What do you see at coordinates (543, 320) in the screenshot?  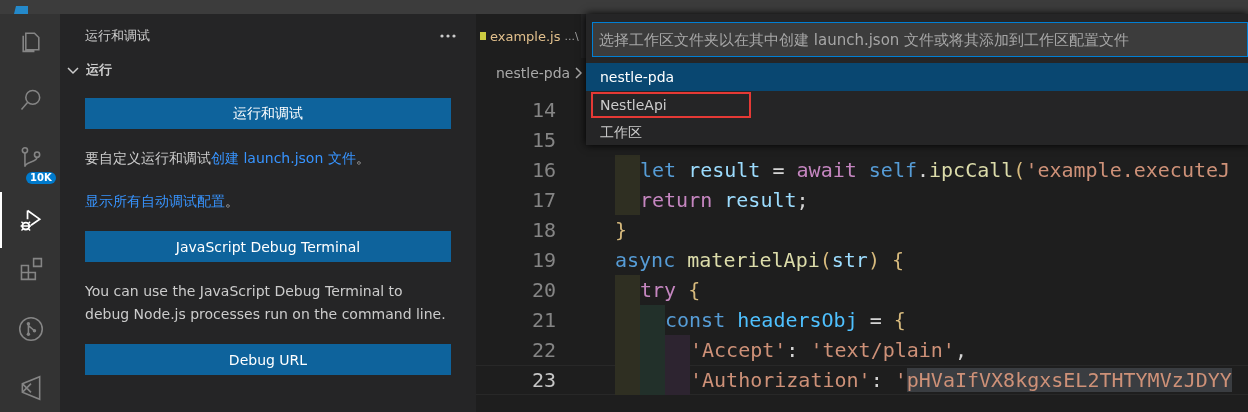 I see `line-number: 21` at bounding box center [543, 320].